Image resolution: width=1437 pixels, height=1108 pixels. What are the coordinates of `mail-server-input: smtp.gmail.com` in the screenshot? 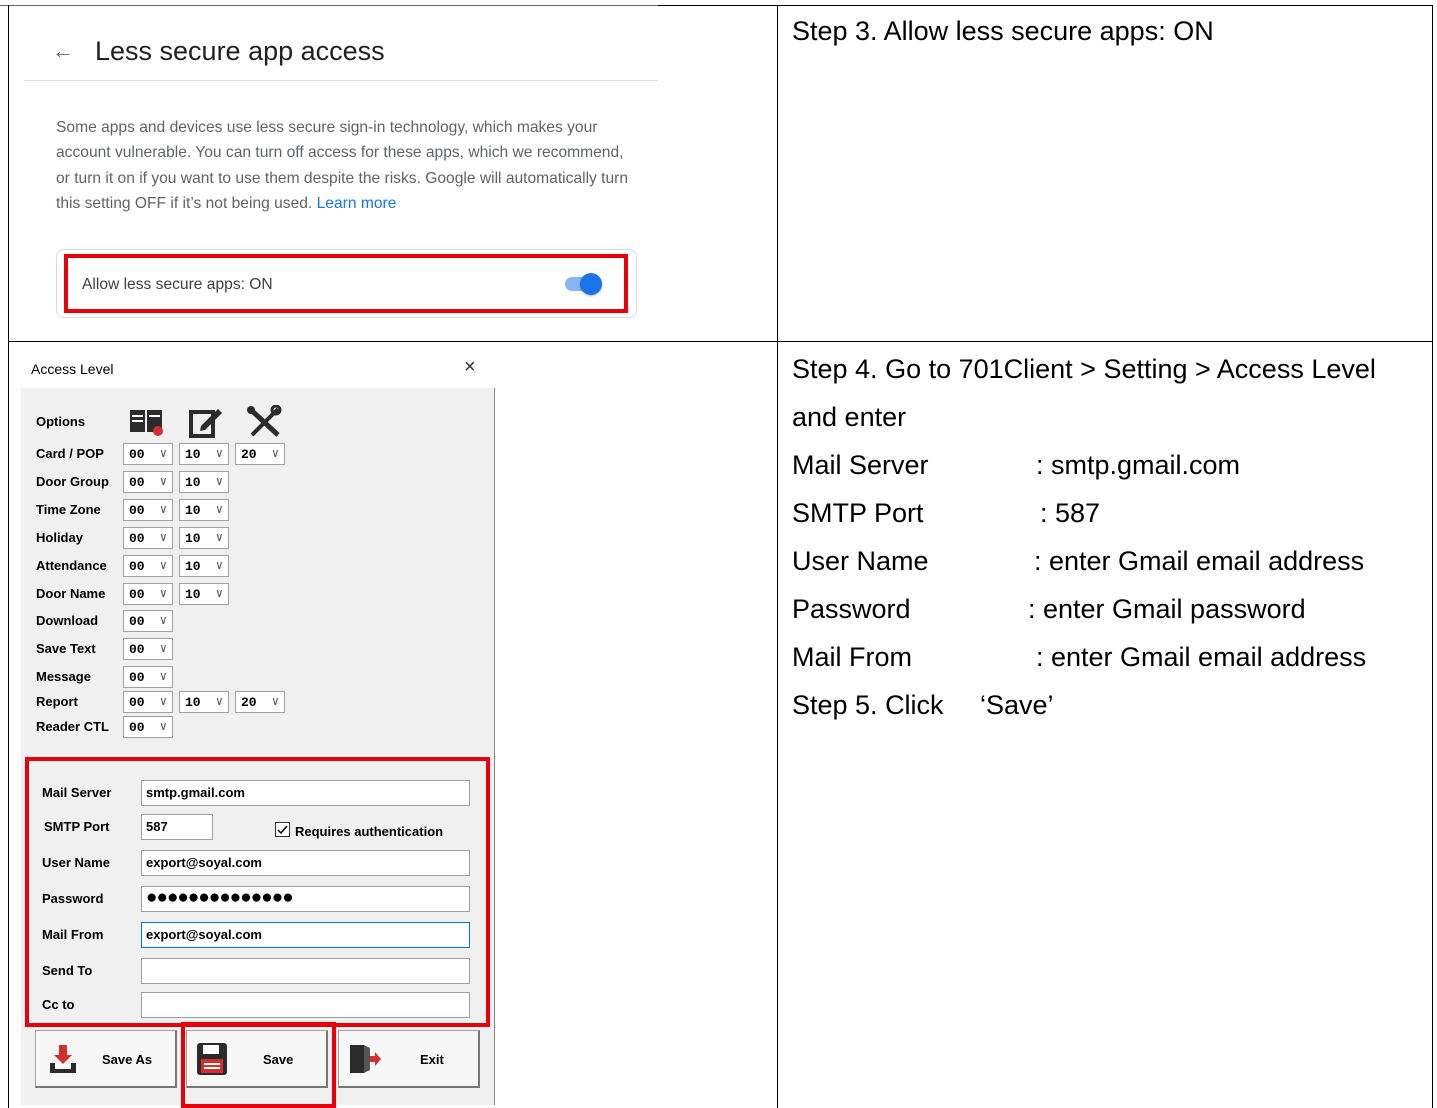 It's located at (305, 793).